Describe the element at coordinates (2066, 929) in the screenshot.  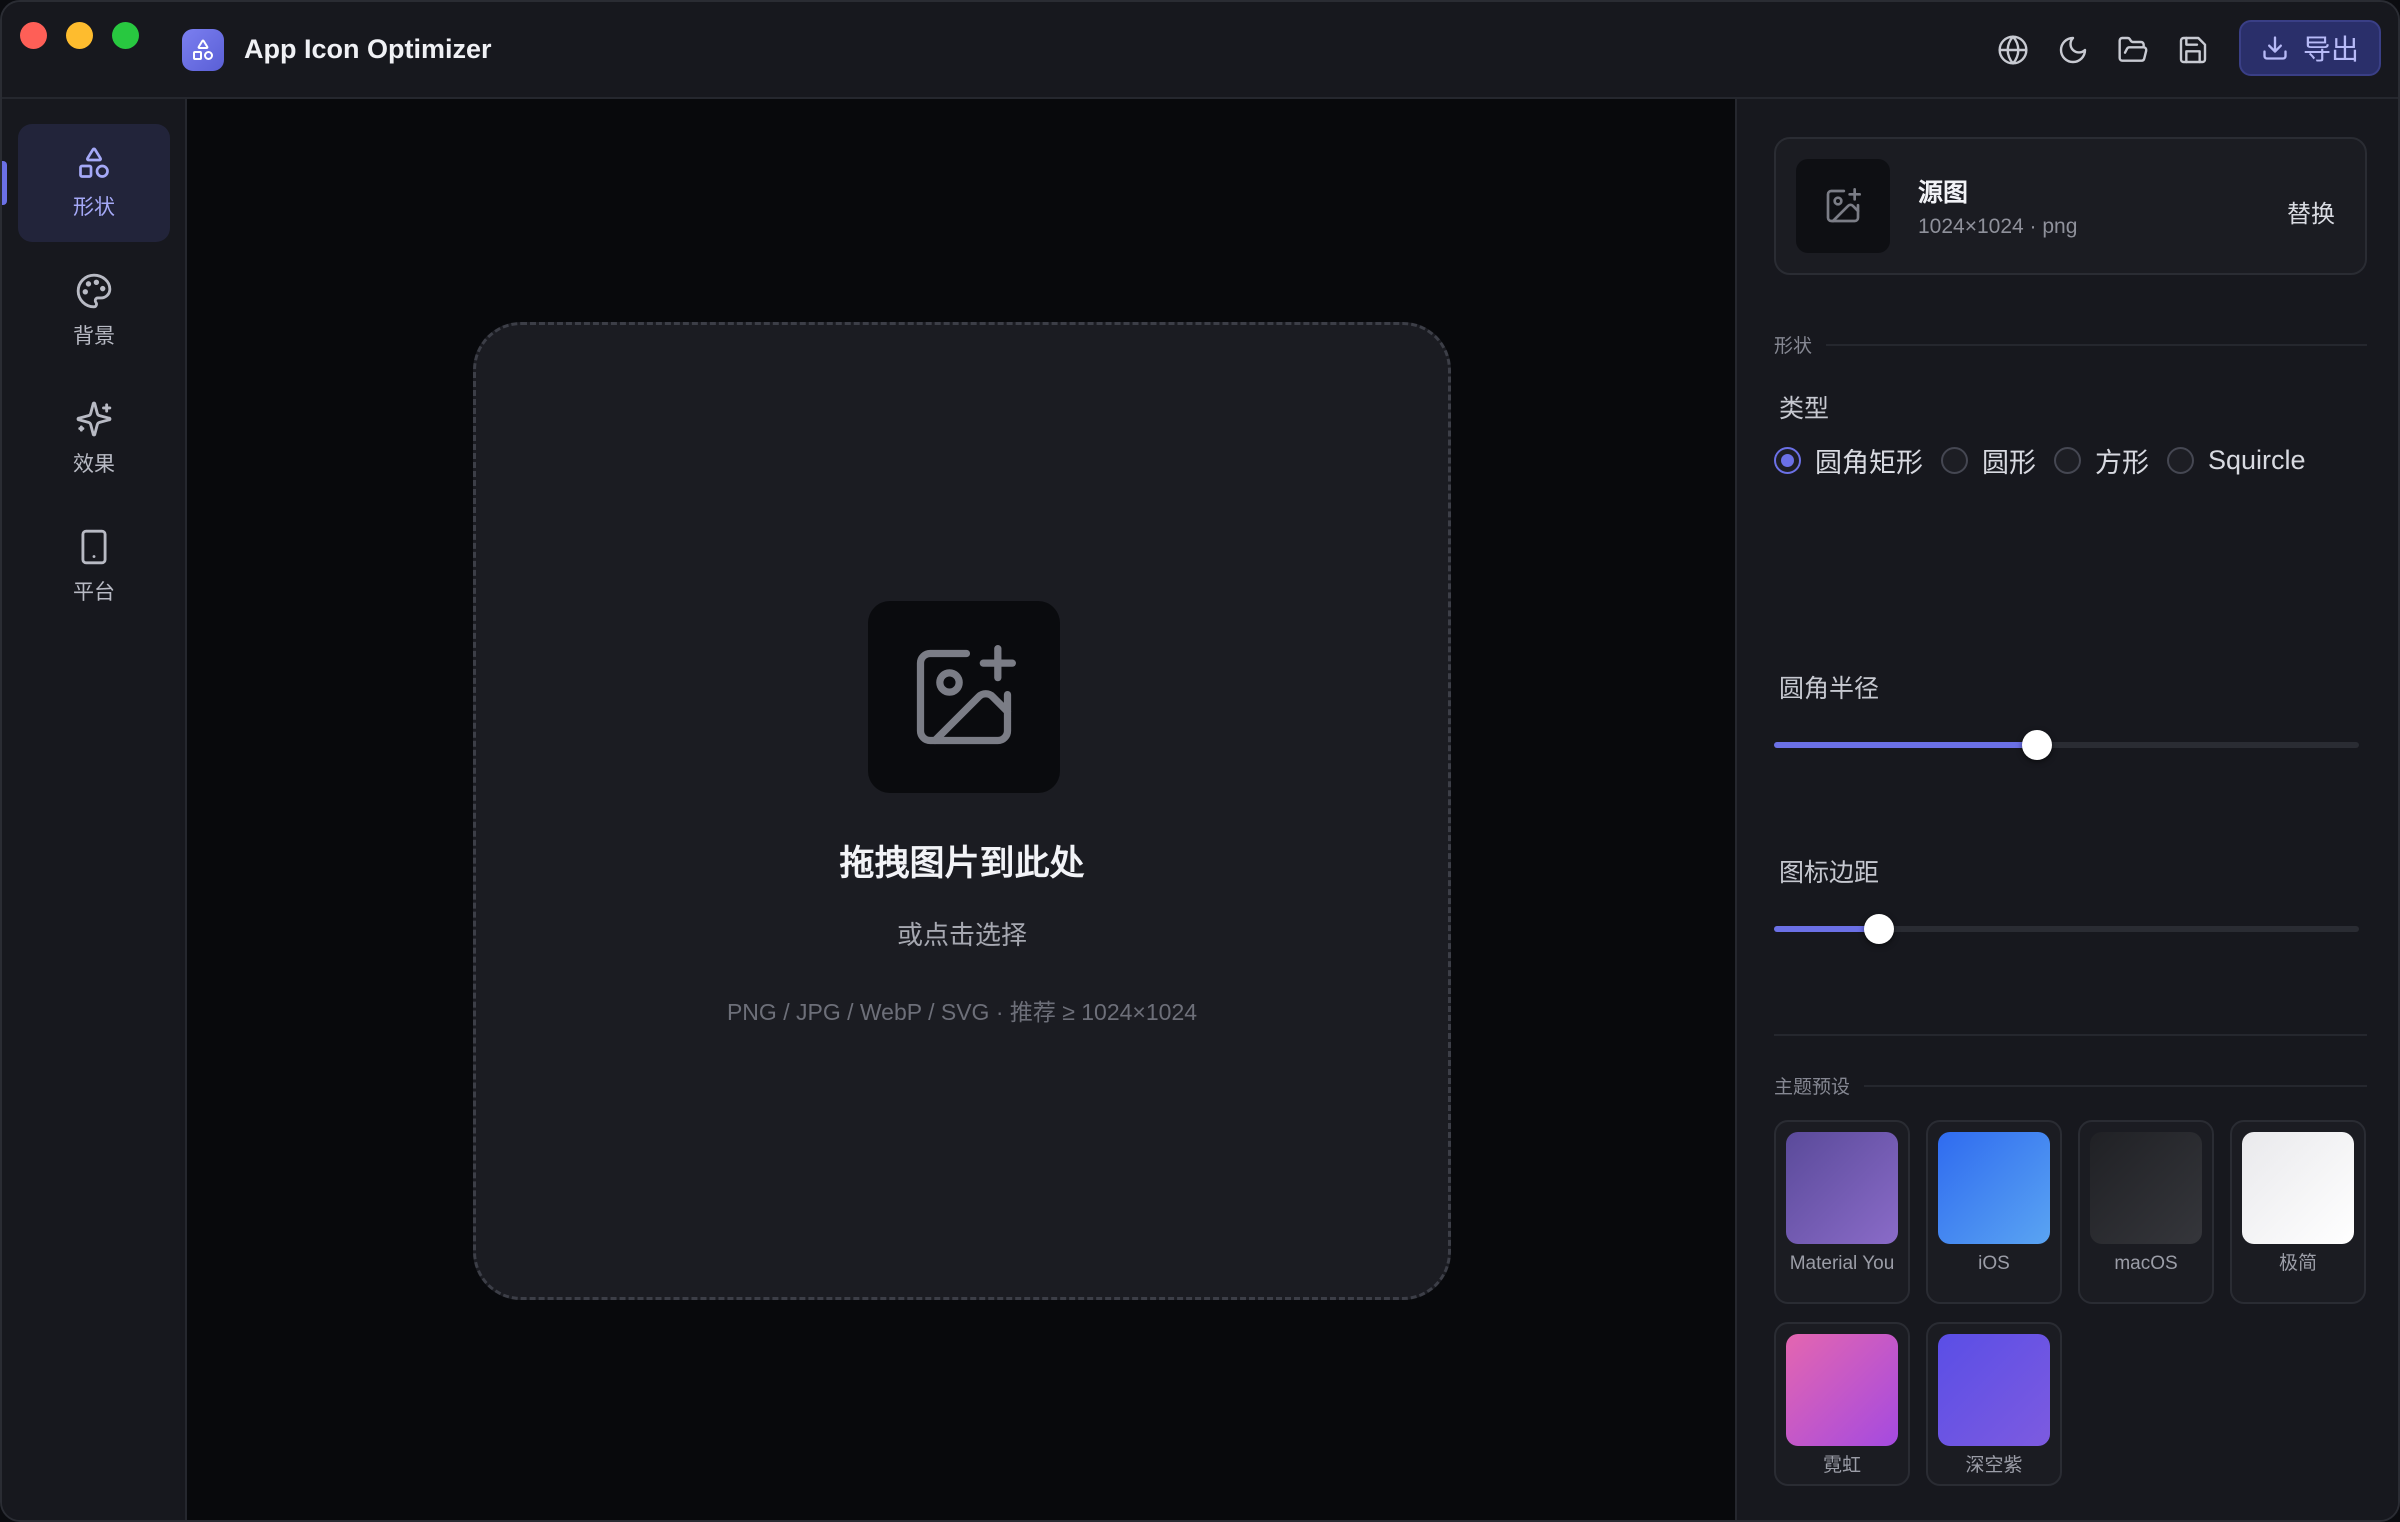
I see `icon-padding-slider` at that location.